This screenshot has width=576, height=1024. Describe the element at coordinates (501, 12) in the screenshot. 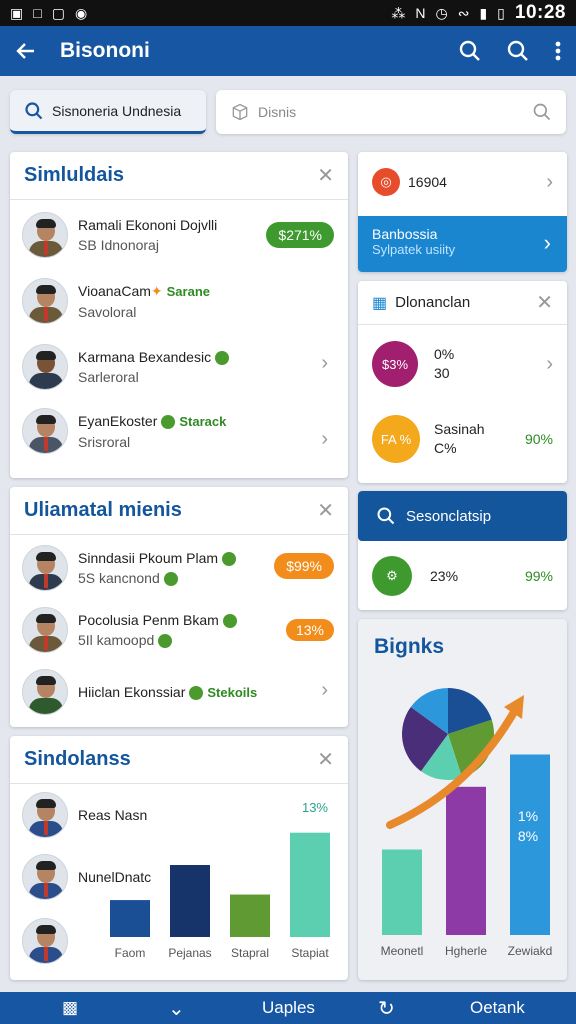

I see `battery-icon: ▯` at that location.